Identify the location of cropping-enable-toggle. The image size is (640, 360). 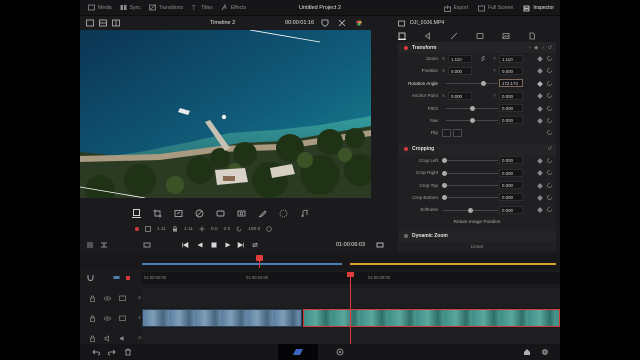
(406, 149).